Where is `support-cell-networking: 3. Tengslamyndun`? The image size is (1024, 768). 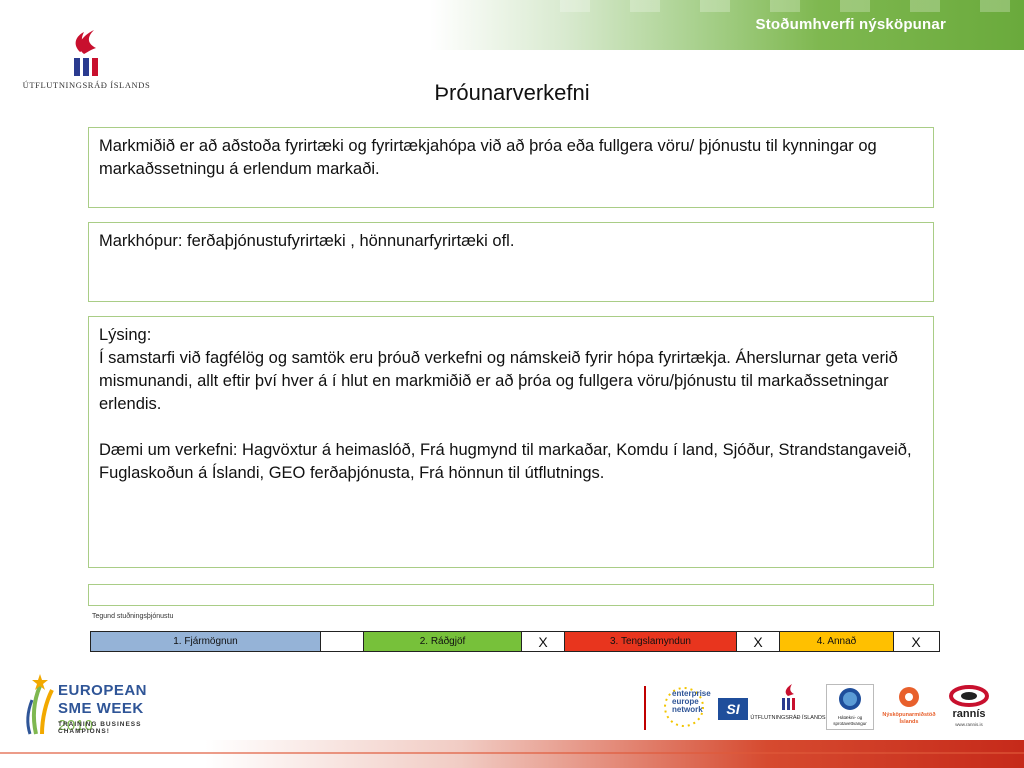 support-cell-networking: 3. Tengslamyndun is located at coordinates (651, 641).